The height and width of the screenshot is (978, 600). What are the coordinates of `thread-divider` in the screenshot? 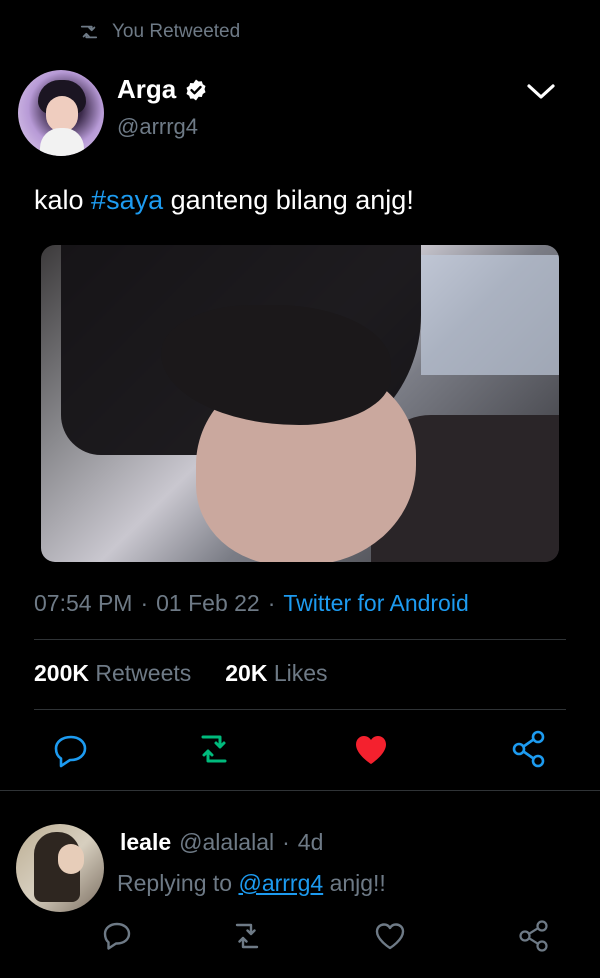 It's located at (300, 790).